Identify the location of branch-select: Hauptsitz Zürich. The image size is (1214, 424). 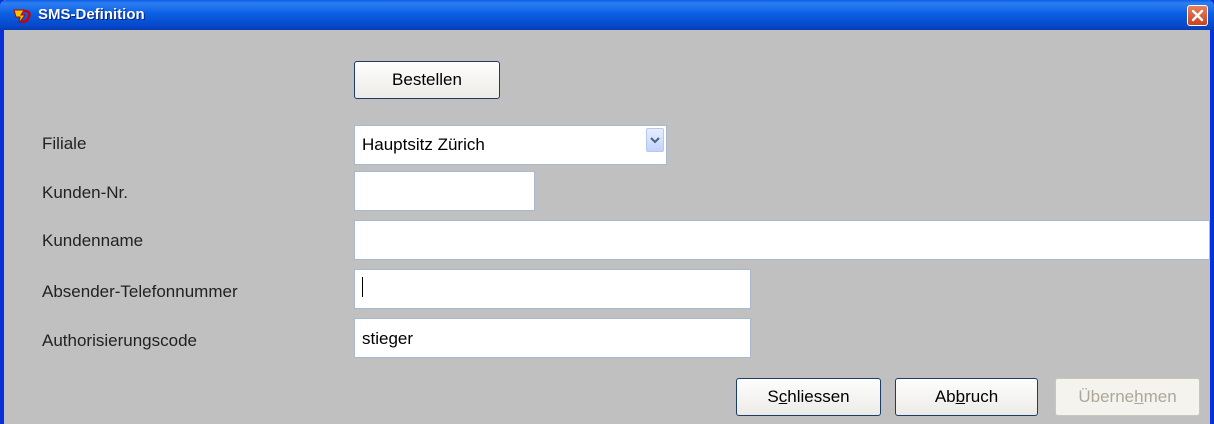
(510, 145).